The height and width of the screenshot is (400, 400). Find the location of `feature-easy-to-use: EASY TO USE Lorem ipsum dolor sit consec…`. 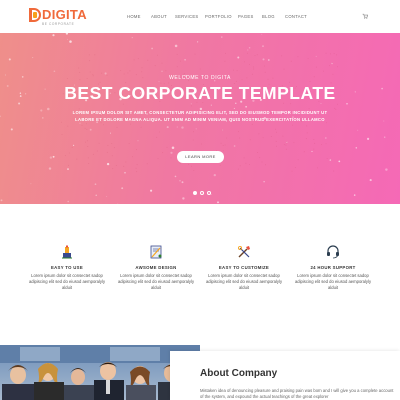

feature-easy-to-use: EASY TO USE Lorem ipsum dolor sit consec… is located at coordinates (67, 268).